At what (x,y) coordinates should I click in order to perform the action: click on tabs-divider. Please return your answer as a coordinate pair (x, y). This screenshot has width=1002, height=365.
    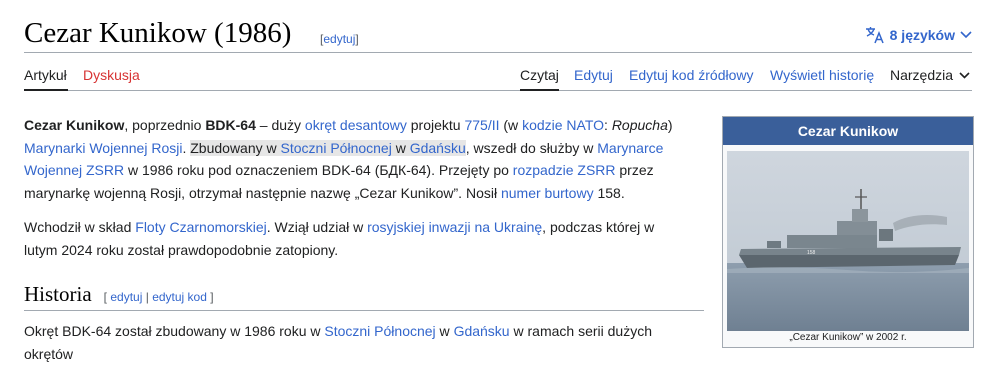
    Looking at the image, I should click on (498, 90).